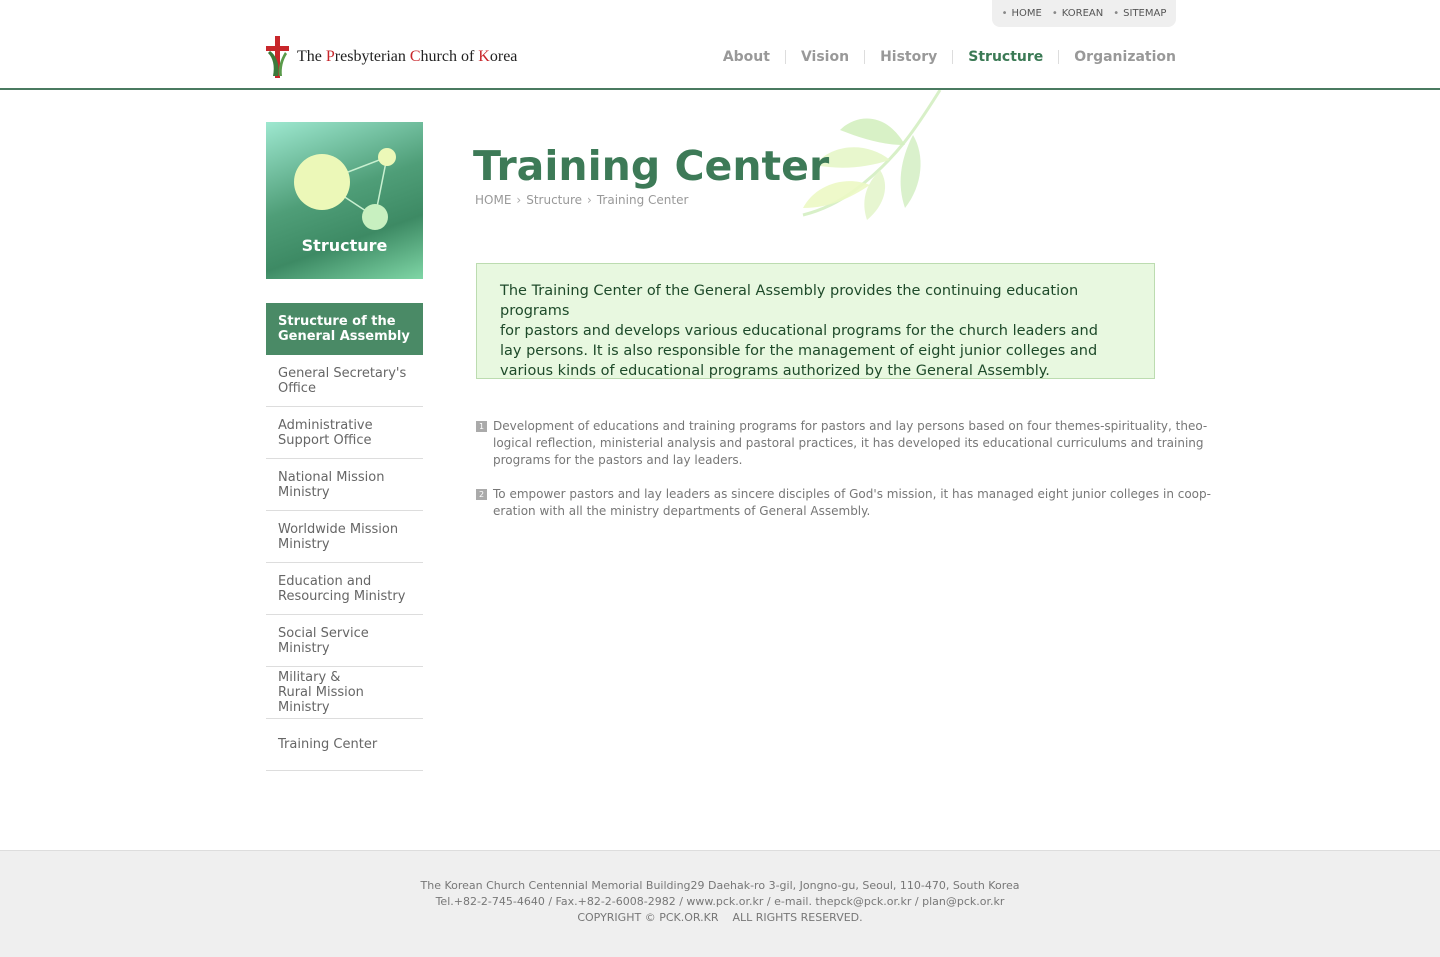  Describe the element at coordinates (407, 56) in the screenshot. I see `logo-text: The Presbyterian Church of Korea` at that location.